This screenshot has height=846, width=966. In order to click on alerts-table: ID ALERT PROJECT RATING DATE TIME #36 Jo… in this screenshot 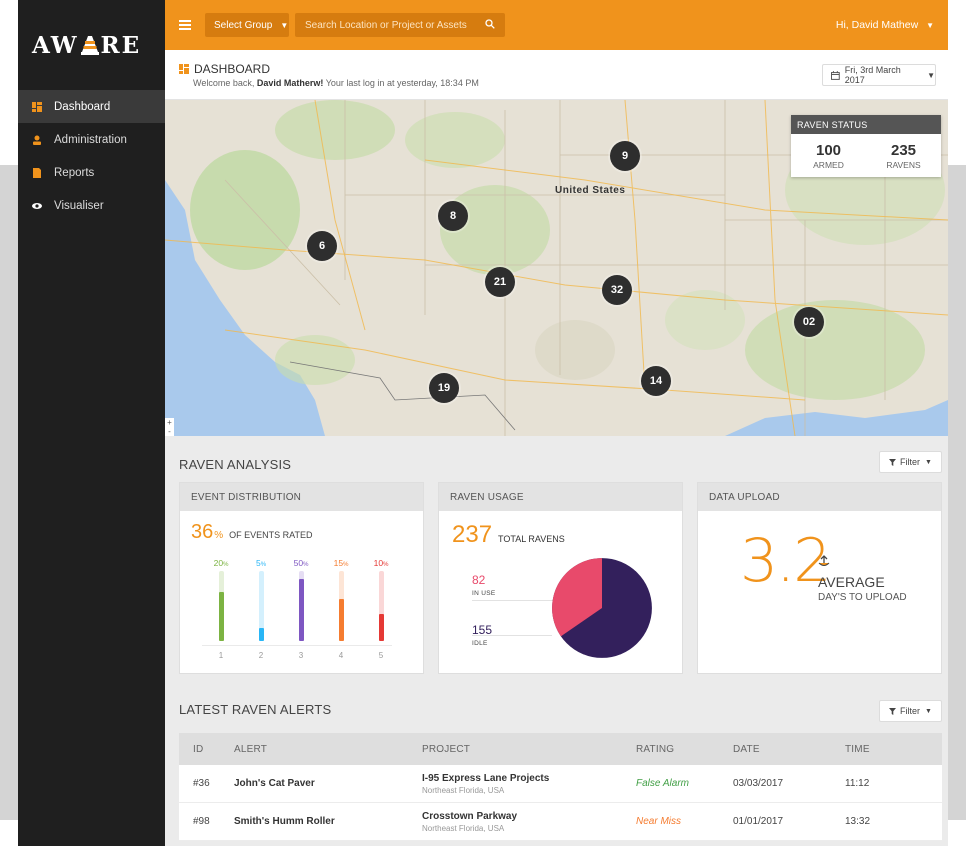, I will do `click(560, 787)`.